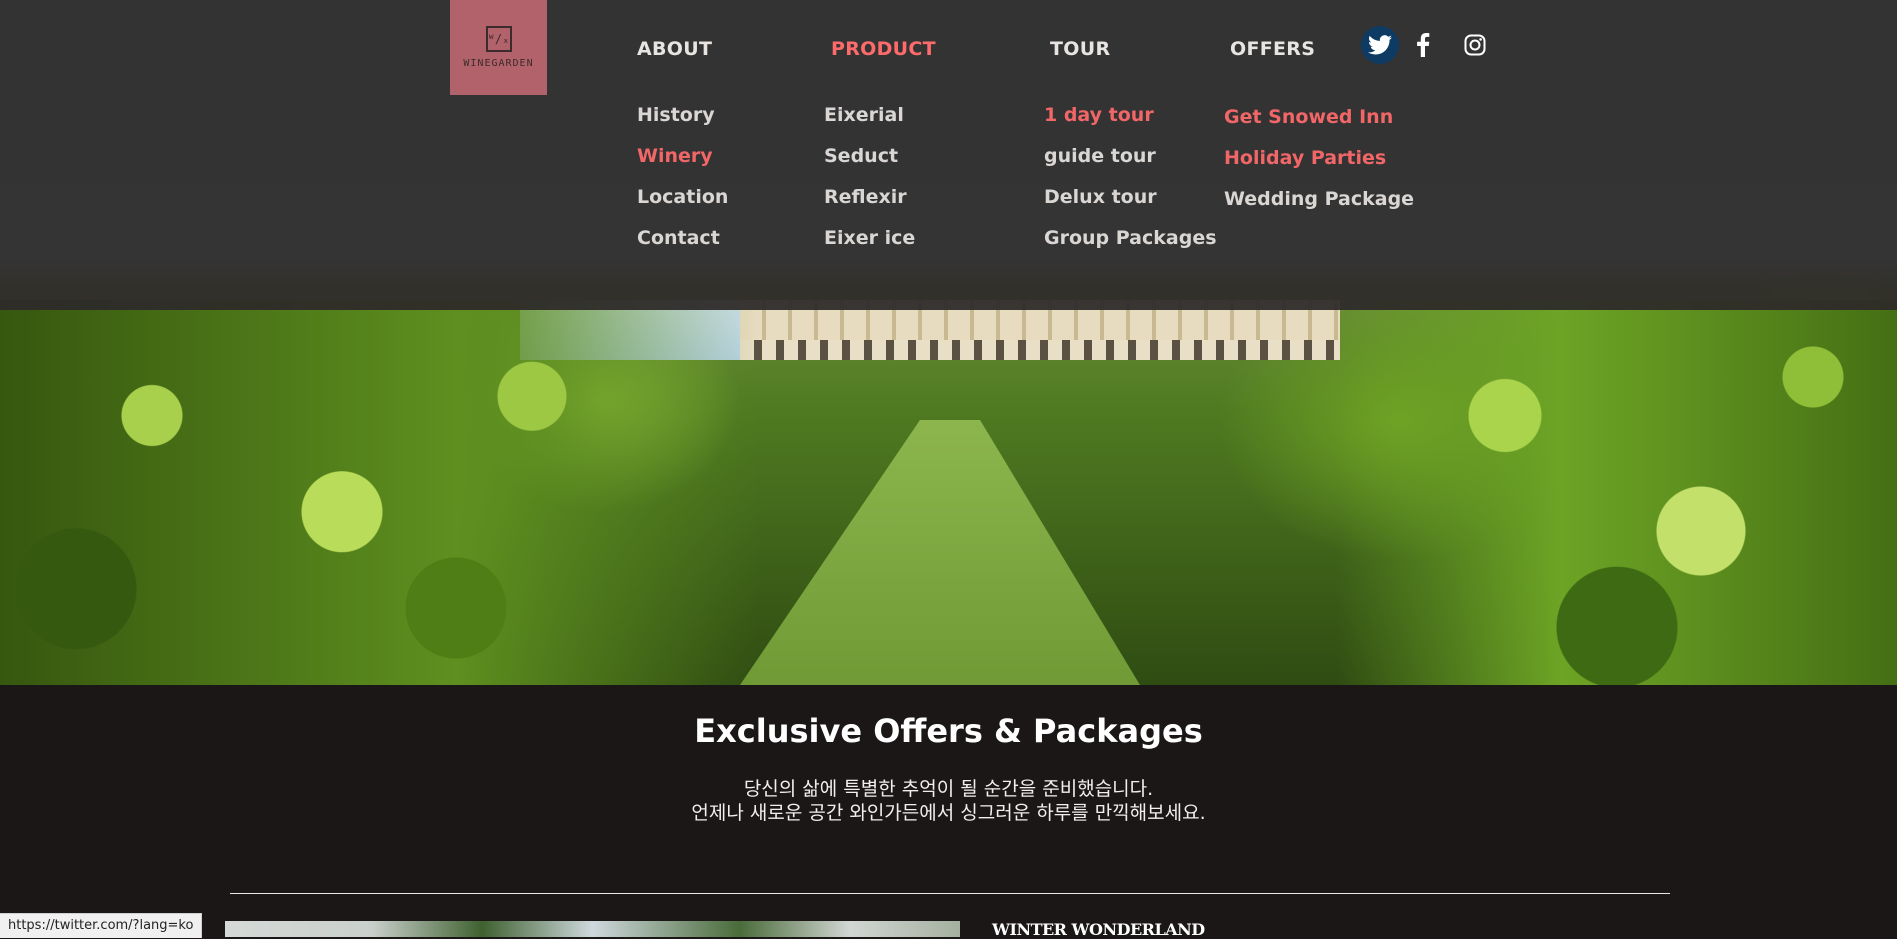 The width and height of the screenshot is (1897, 939). Describe the element at coordinates (861, 156) in the screenshot. I see `submenu-seduct: Seduct` at that location.